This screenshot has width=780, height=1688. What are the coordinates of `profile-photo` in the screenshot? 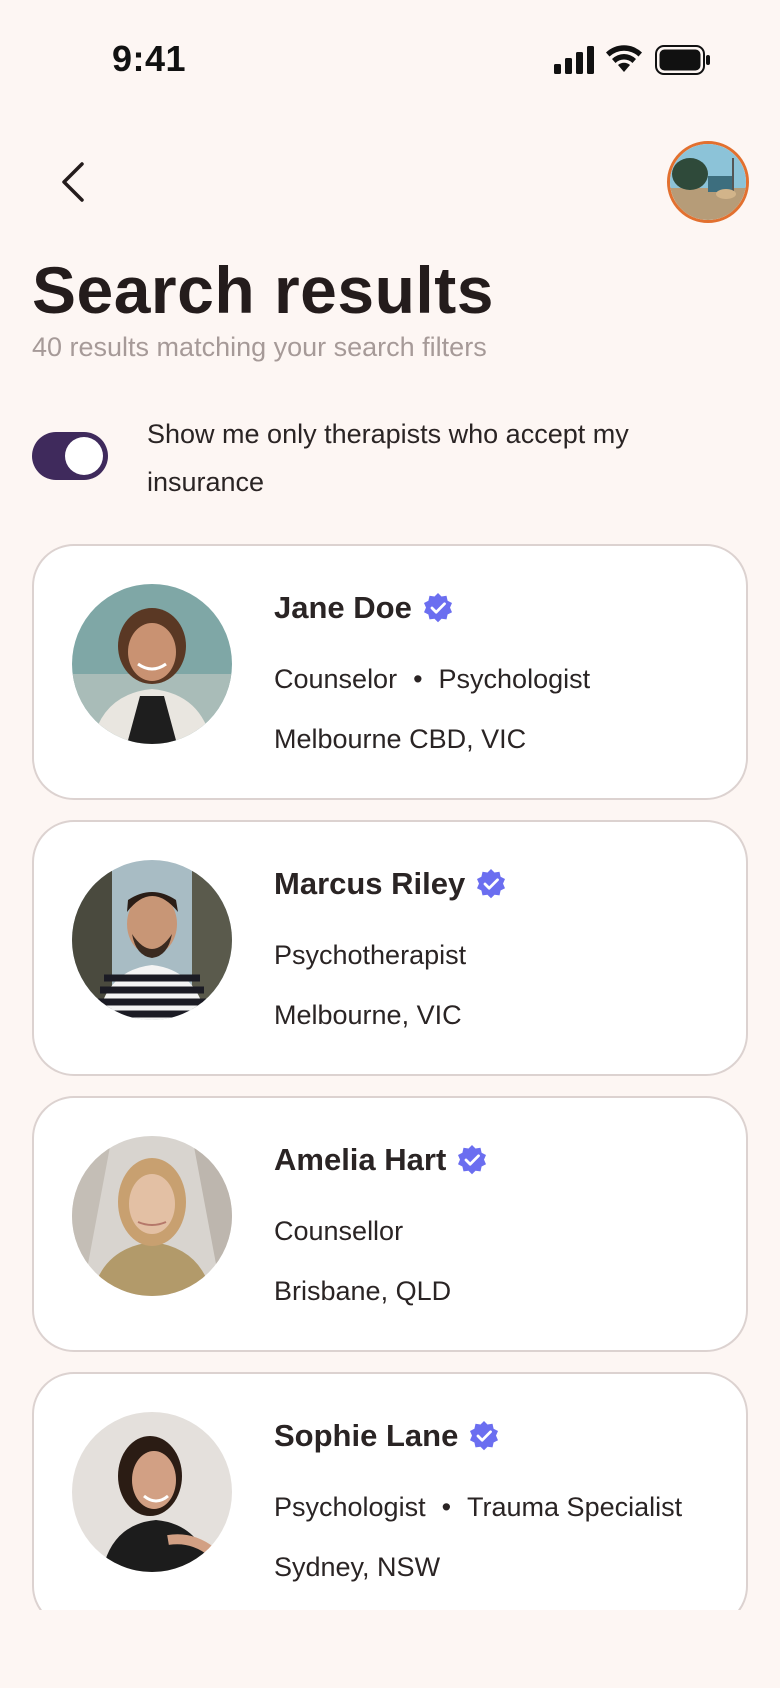 It's located at (708, 182).